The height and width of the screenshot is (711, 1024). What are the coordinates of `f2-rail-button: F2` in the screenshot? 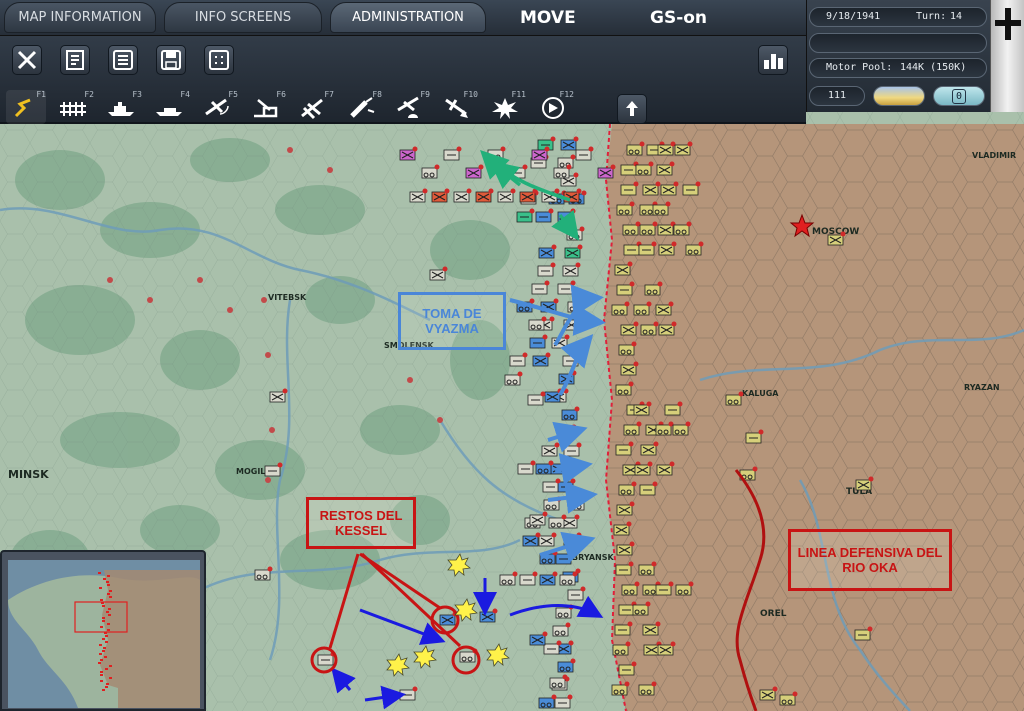 It's located at (74, 107).